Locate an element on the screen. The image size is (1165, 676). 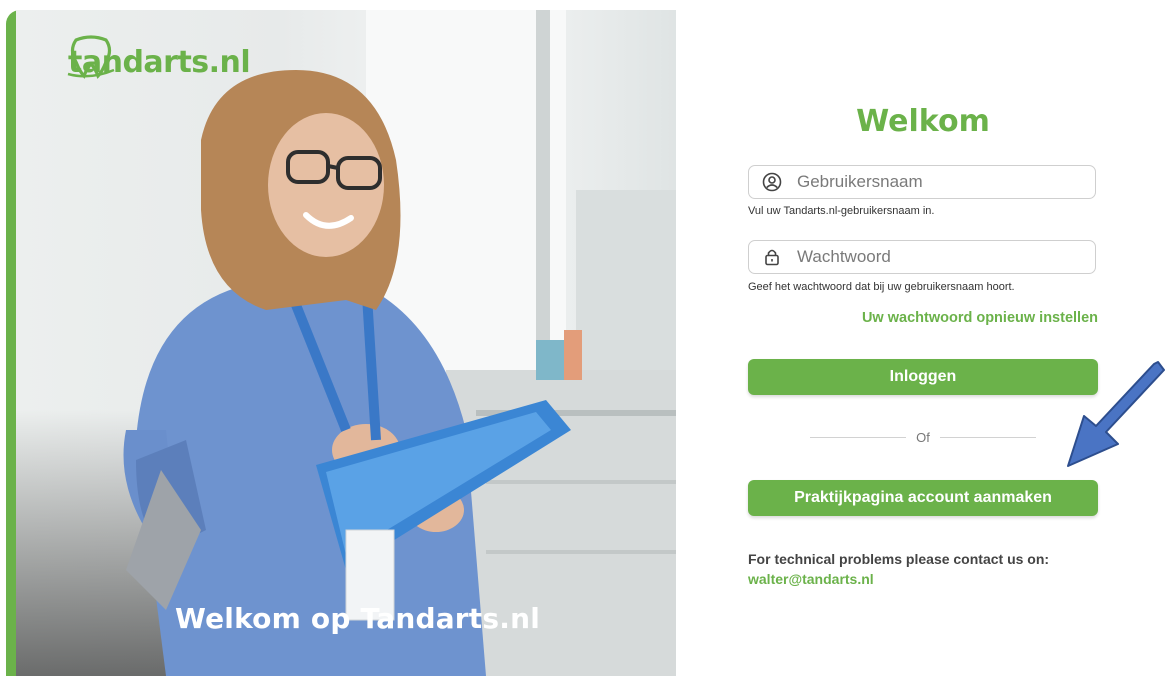
brand-logo: tandarts.nl is located at coordinates (158, 62).